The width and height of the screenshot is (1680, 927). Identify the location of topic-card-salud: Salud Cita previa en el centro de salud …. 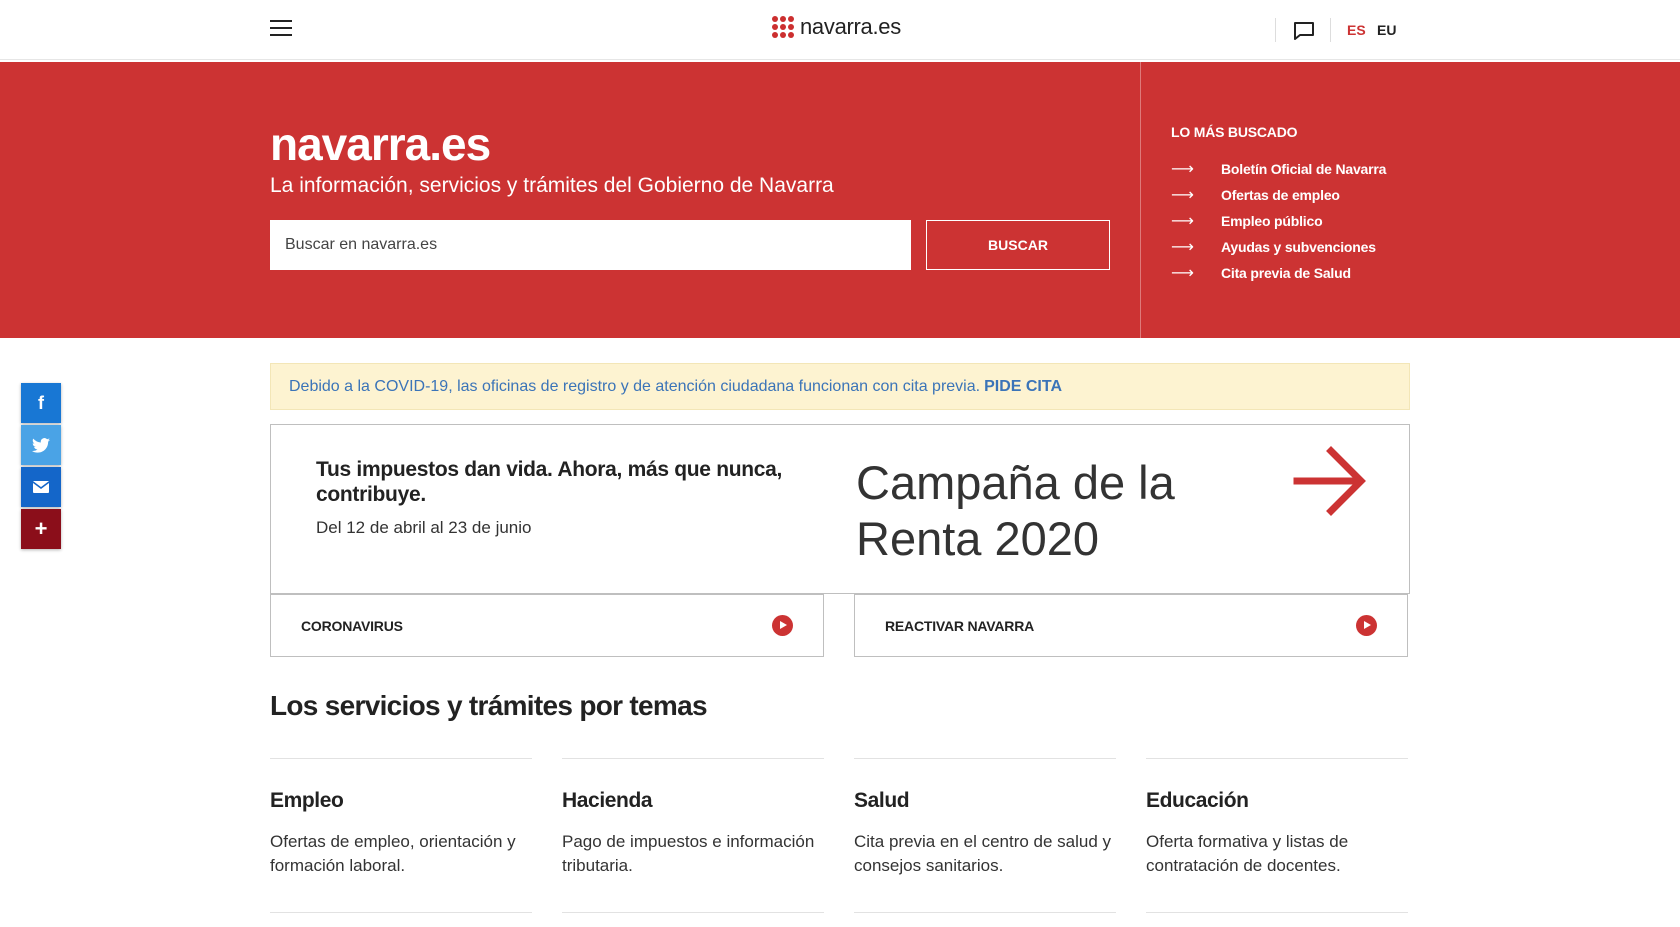
(985, 818).